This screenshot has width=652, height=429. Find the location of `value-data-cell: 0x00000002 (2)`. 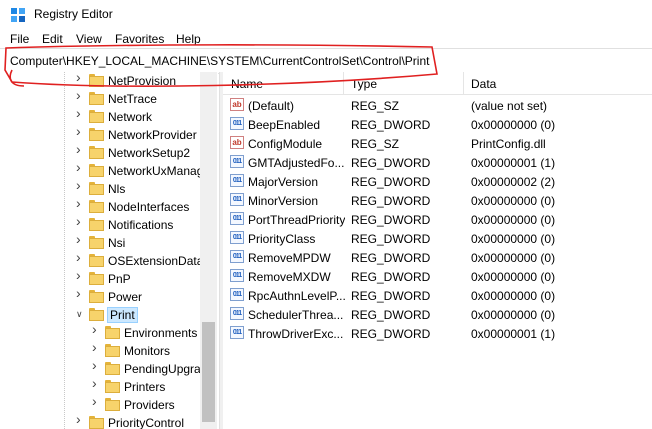

value-data-cell: 0x00000002 (2) is located at coordinates (513, 182).